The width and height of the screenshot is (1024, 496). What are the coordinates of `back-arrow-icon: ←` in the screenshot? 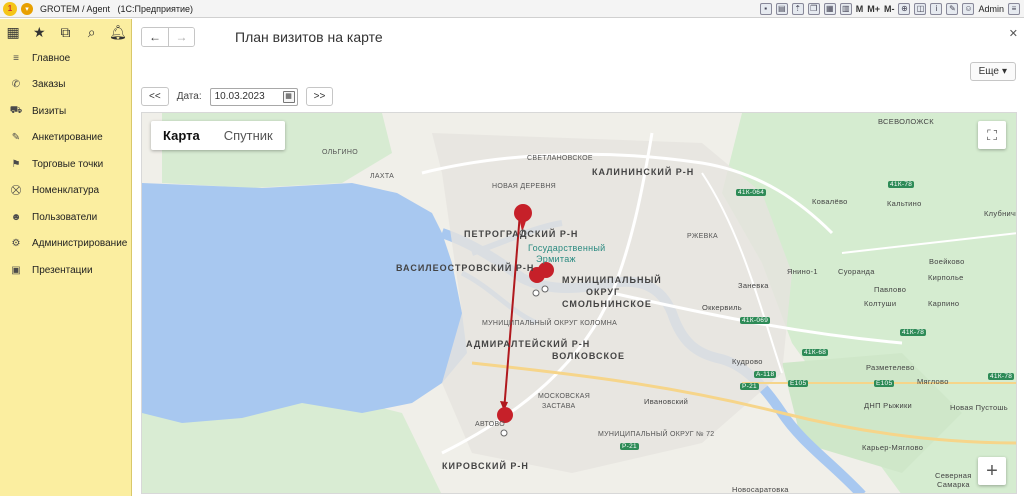 It's located at (155, 37).